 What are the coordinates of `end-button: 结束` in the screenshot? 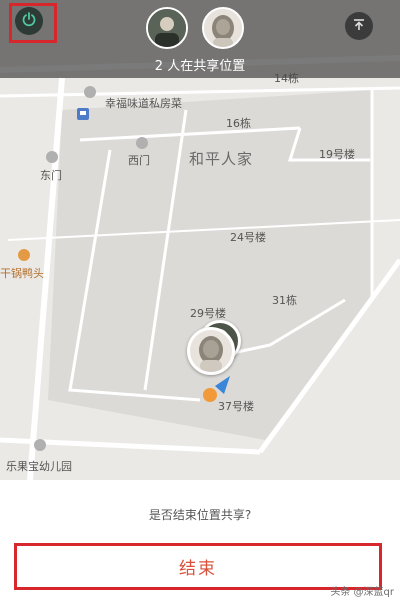 It's located at (198, 566).